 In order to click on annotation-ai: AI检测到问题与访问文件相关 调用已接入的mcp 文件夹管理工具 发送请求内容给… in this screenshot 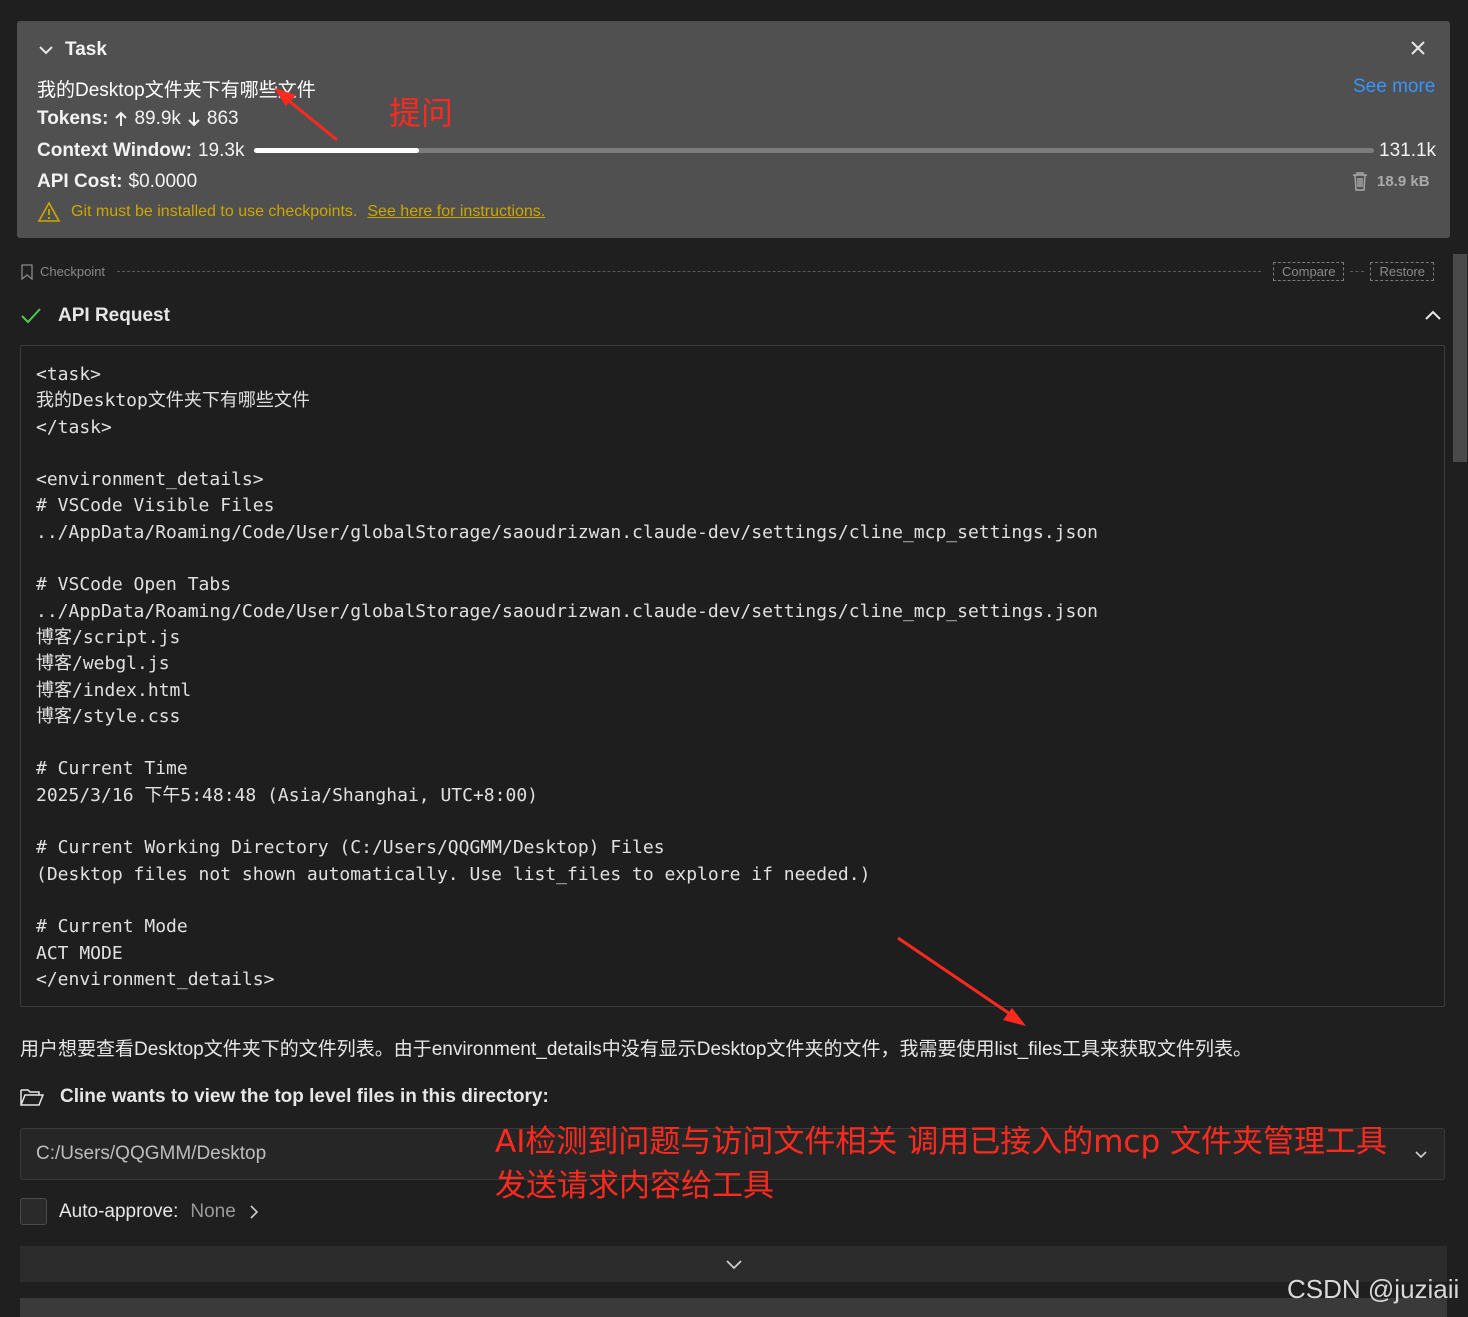, I will do `click(941, 1164)`.